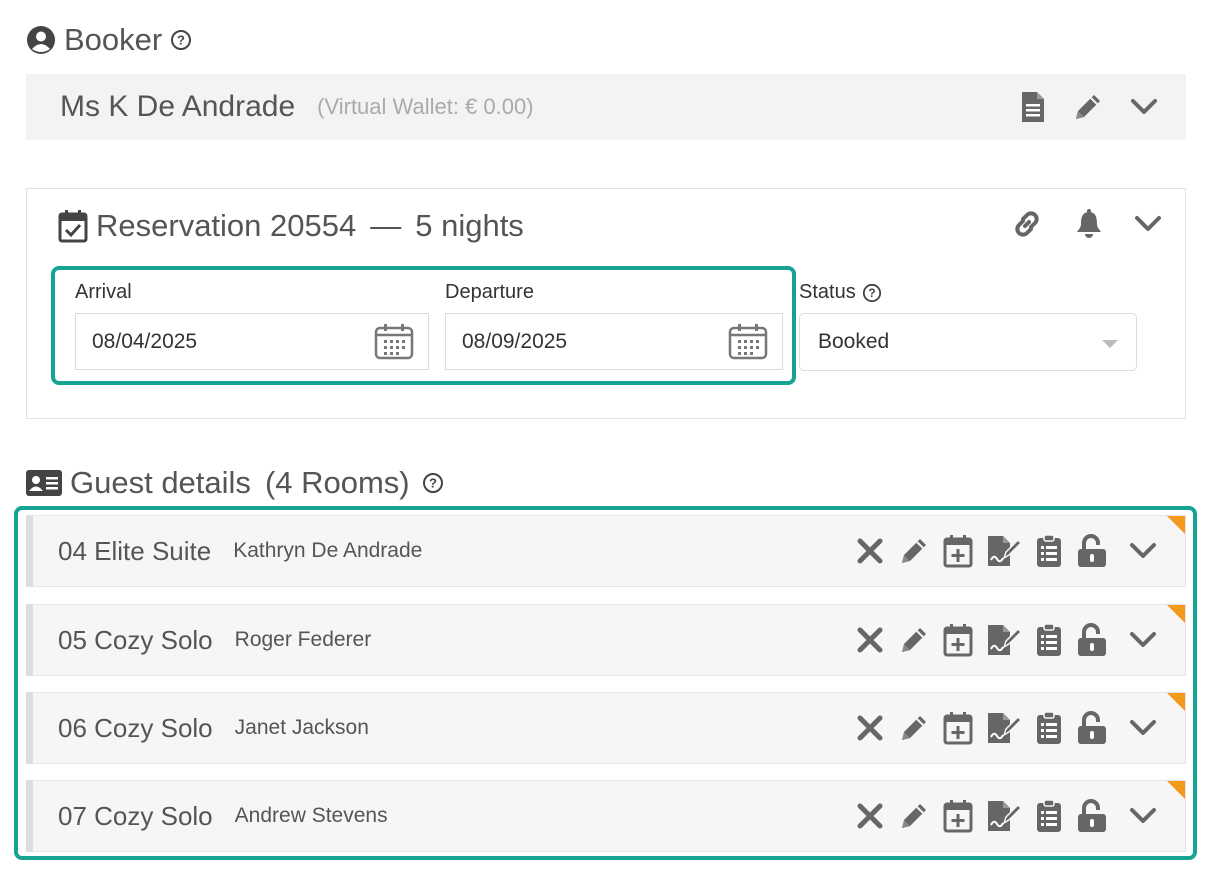 The image size is (1206, 880). I want to click on link-icon, so click(1027, 224).